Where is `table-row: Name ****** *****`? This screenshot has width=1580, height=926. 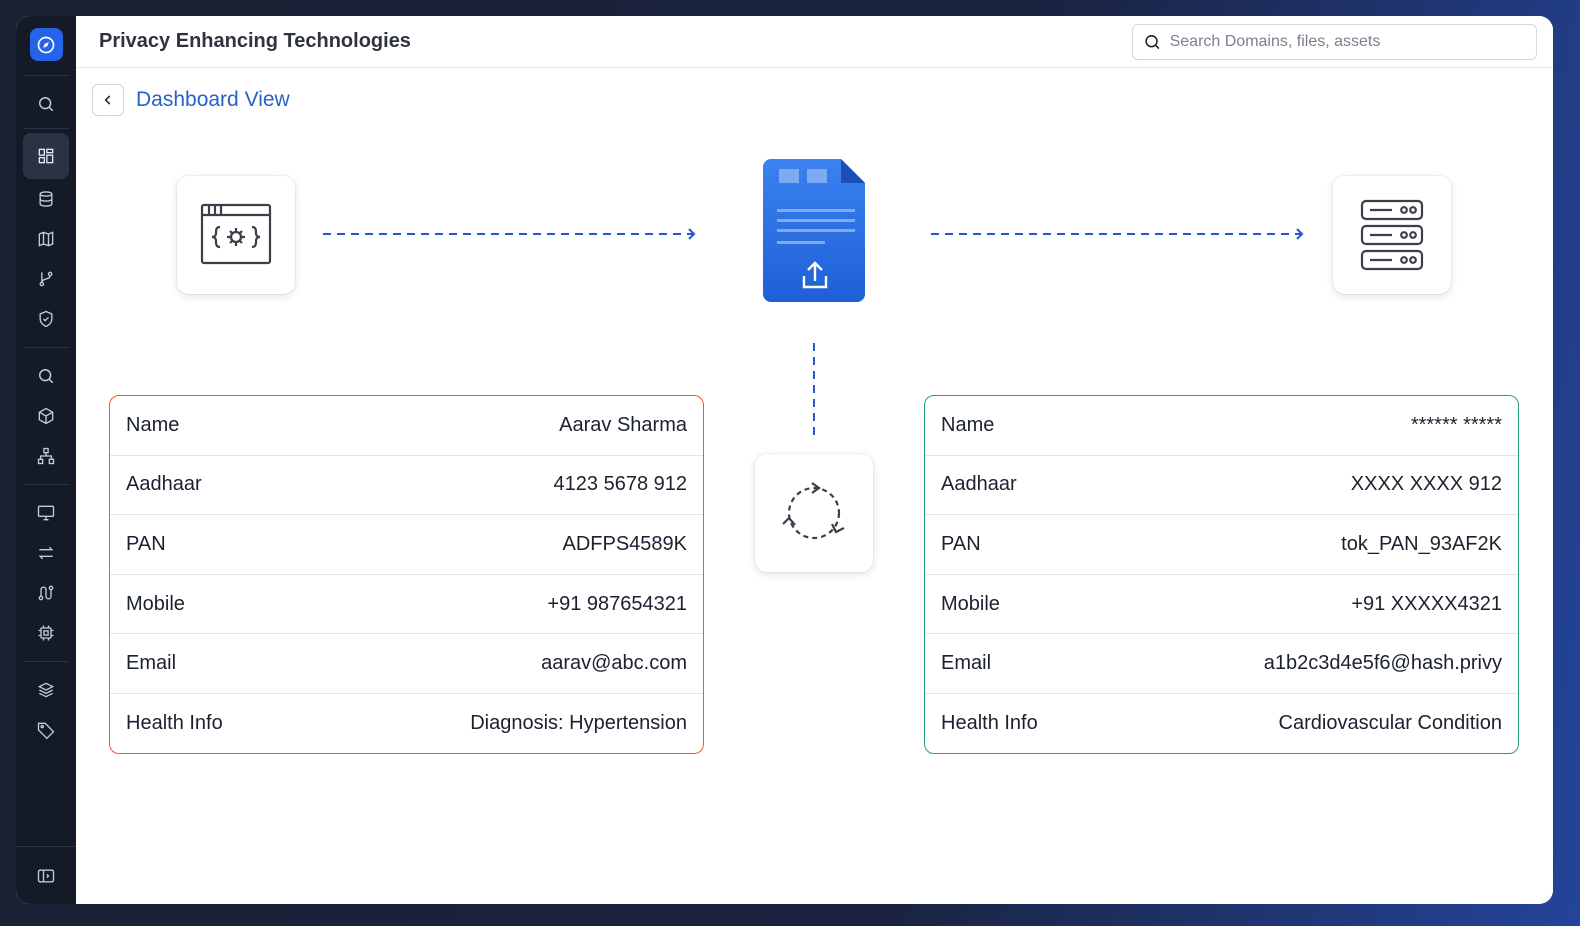
table-row: Name ****** ***** is located at coordinates (1221, 426).